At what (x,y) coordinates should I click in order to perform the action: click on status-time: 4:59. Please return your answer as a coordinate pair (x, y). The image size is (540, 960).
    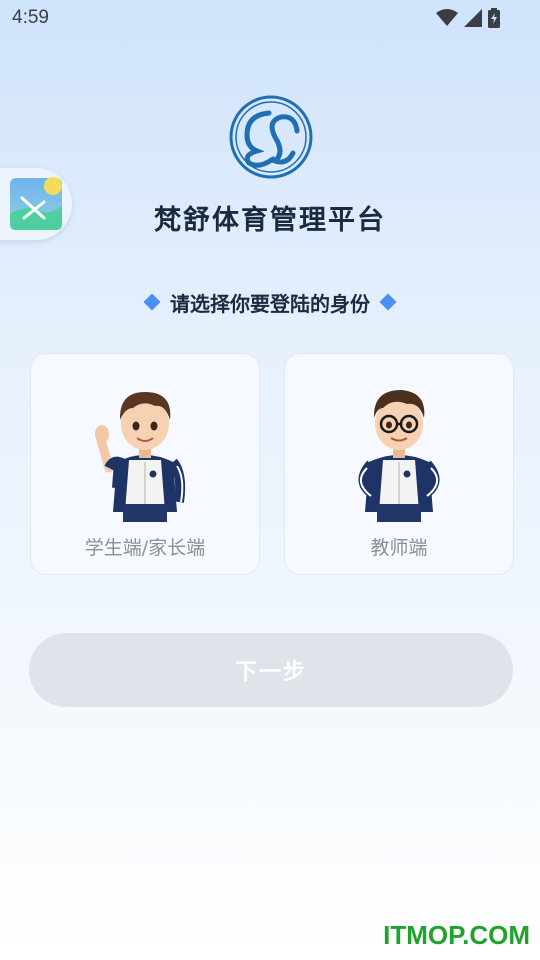
    Looking at the image, I should click on (30, 17).